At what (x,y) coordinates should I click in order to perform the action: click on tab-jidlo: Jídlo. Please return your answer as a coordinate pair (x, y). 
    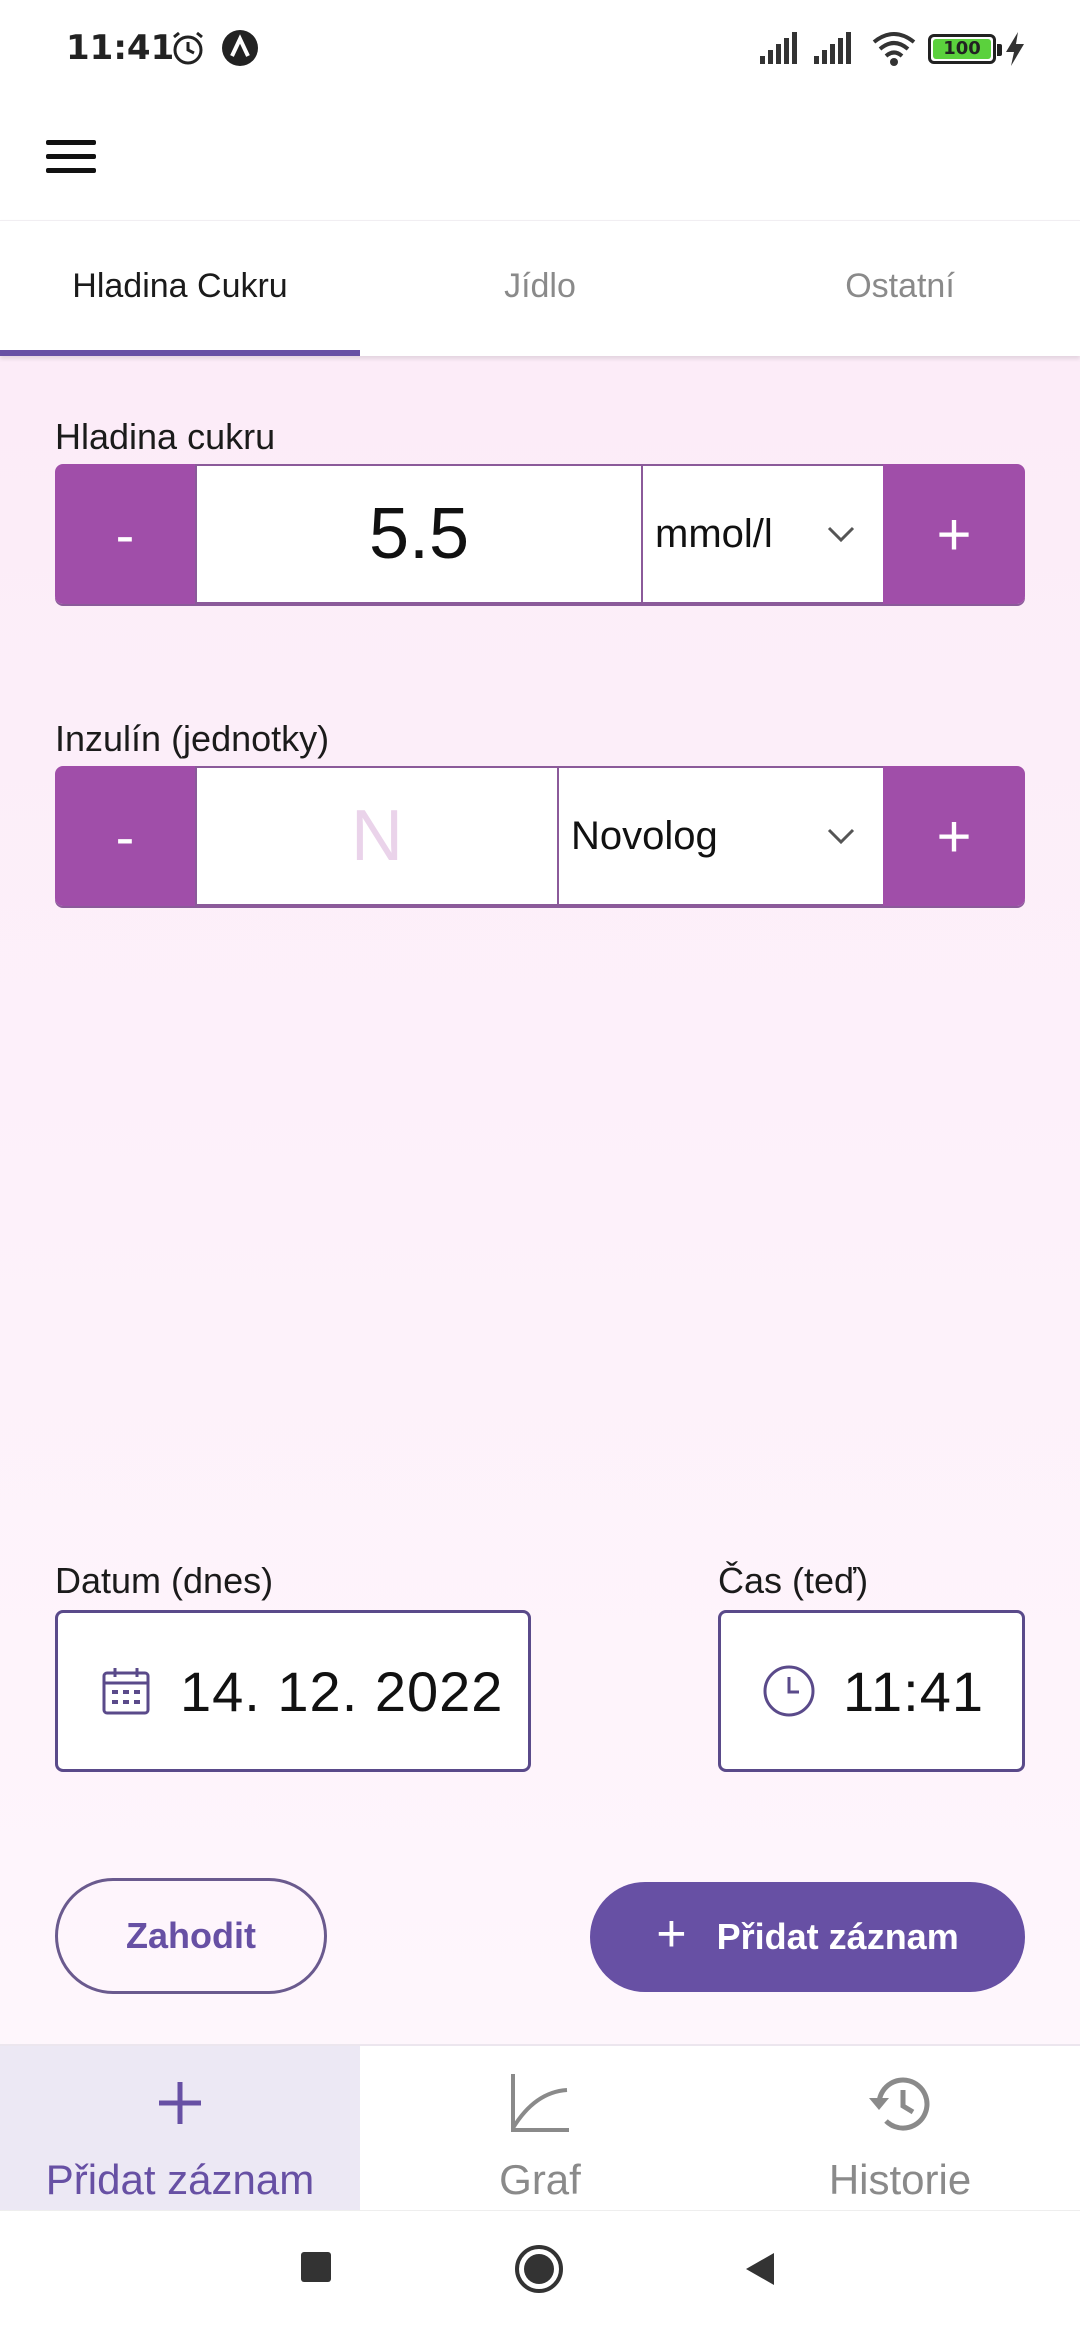
    Looking at the image, I should click on (540, 288).